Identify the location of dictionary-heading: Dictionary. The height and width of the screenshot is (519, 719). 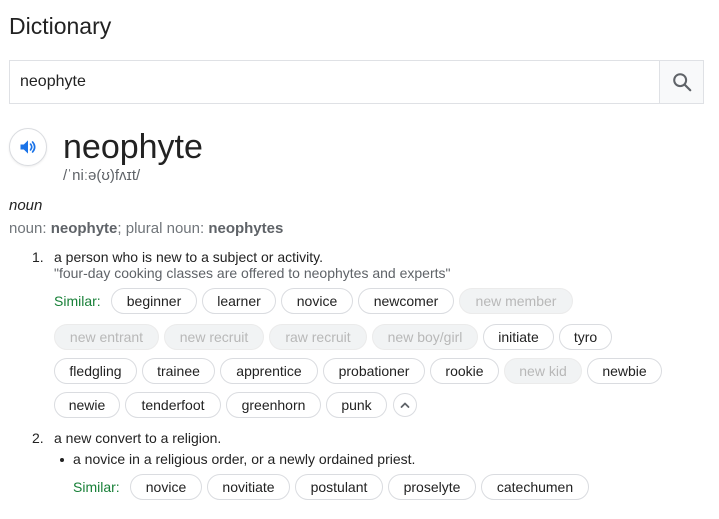
(60, 26).